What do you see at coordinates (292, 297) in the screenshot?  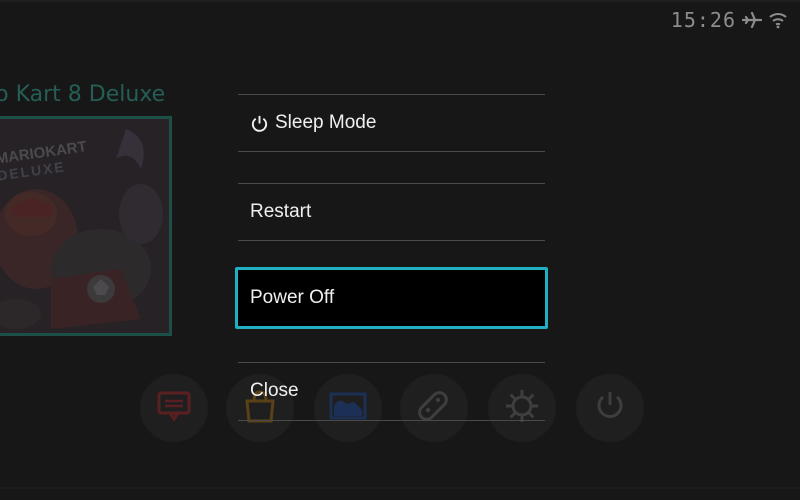 I see `power-off-label: Power Off` at bounding box center [292, 297].